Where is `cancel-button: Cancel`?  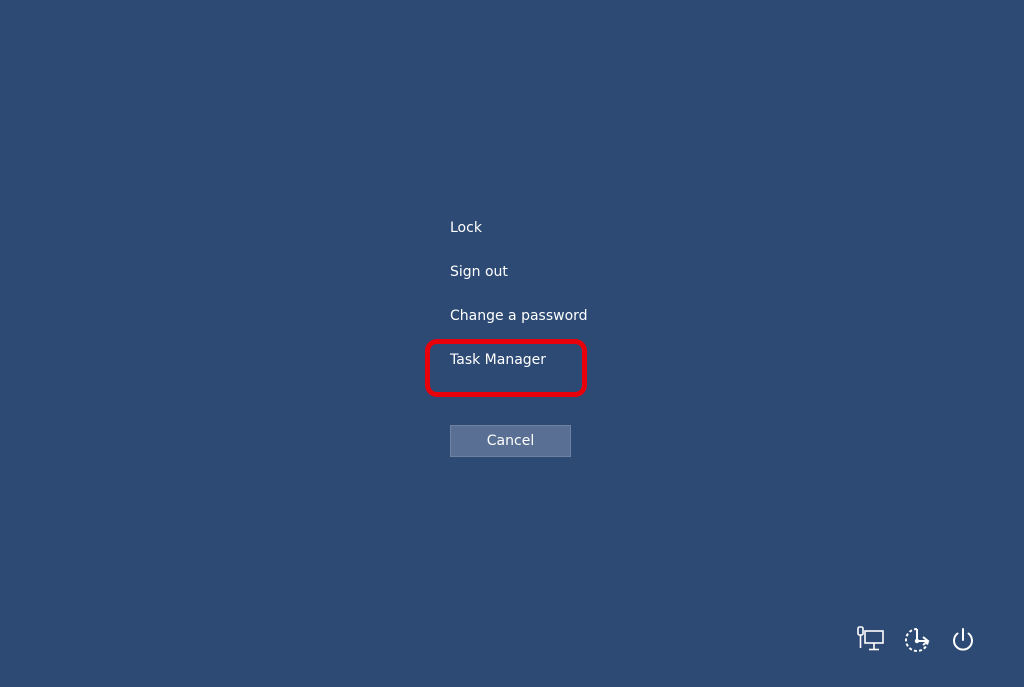
cancel-button: Cancel is located at coordinates (510, 441).